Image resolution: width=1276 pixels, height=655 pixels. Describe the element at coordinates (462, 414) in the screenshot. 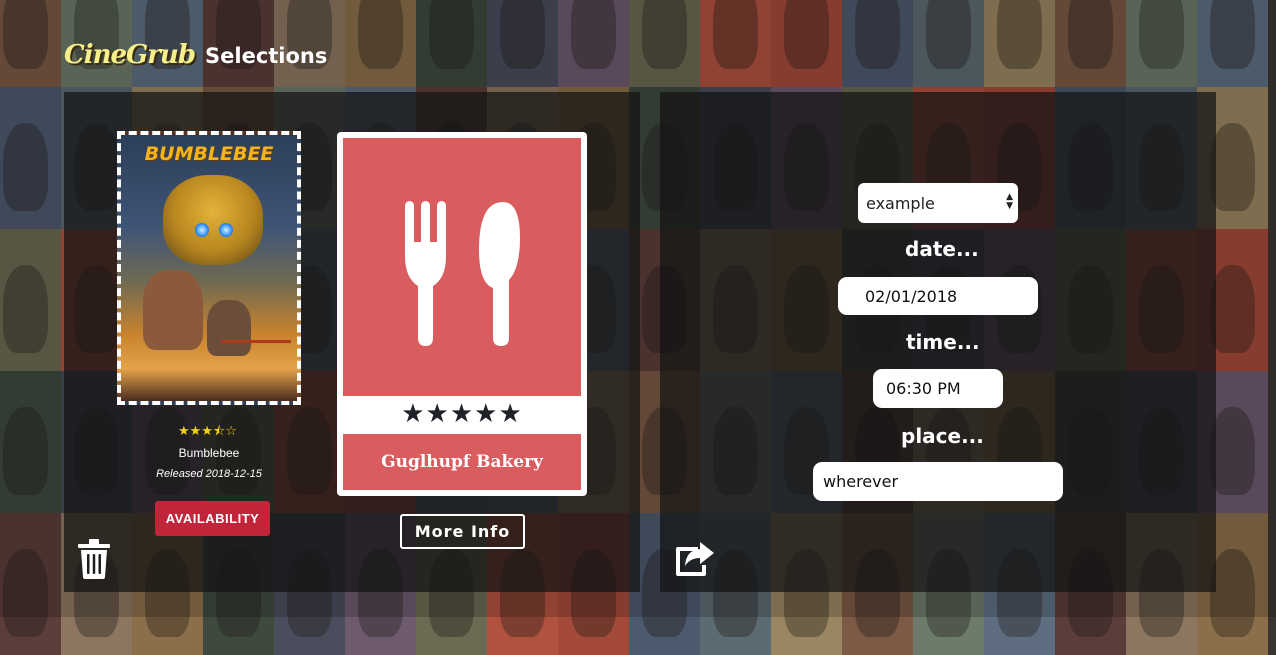

I see `restaurant-rating-stars: ★★★★★` at that location.